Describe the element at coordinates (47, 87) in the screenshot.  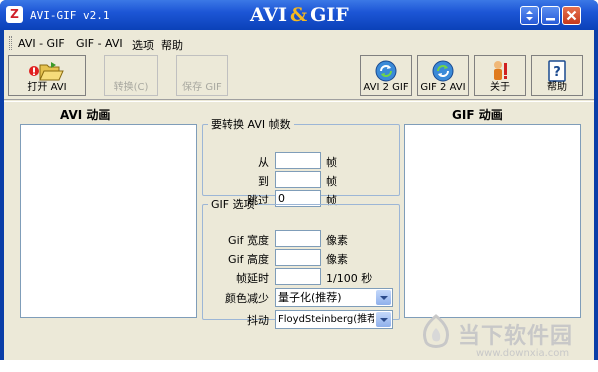
I see `open-avi-label: 打开 AVI` at that location.